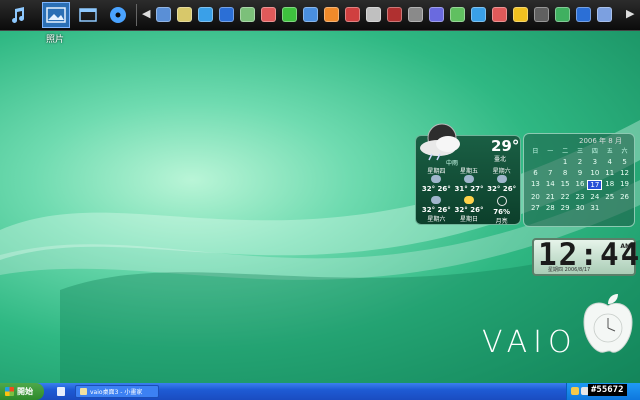 The height and width of the screenshot is (400, 640). I want to click on calendar-day: 23, so click(580, 197).